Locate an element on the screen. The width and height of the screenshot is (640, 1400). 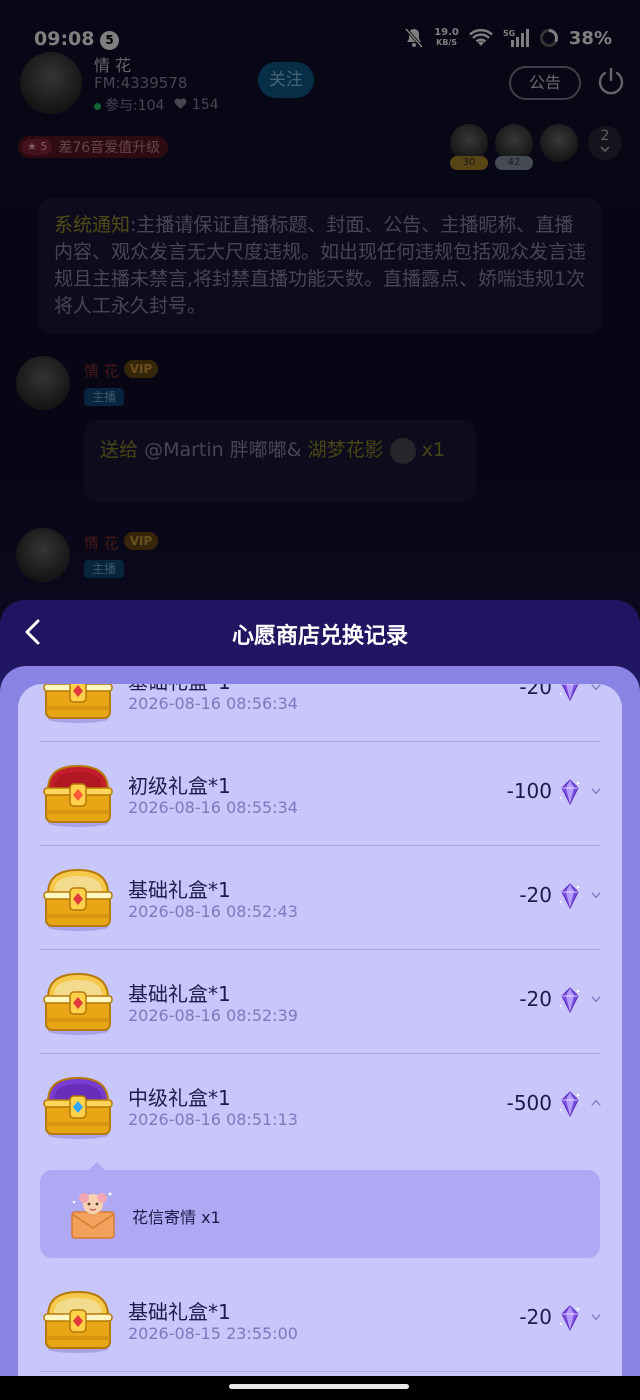
record-name: 初级礼盒*1 is located at coordinates (179, 786).